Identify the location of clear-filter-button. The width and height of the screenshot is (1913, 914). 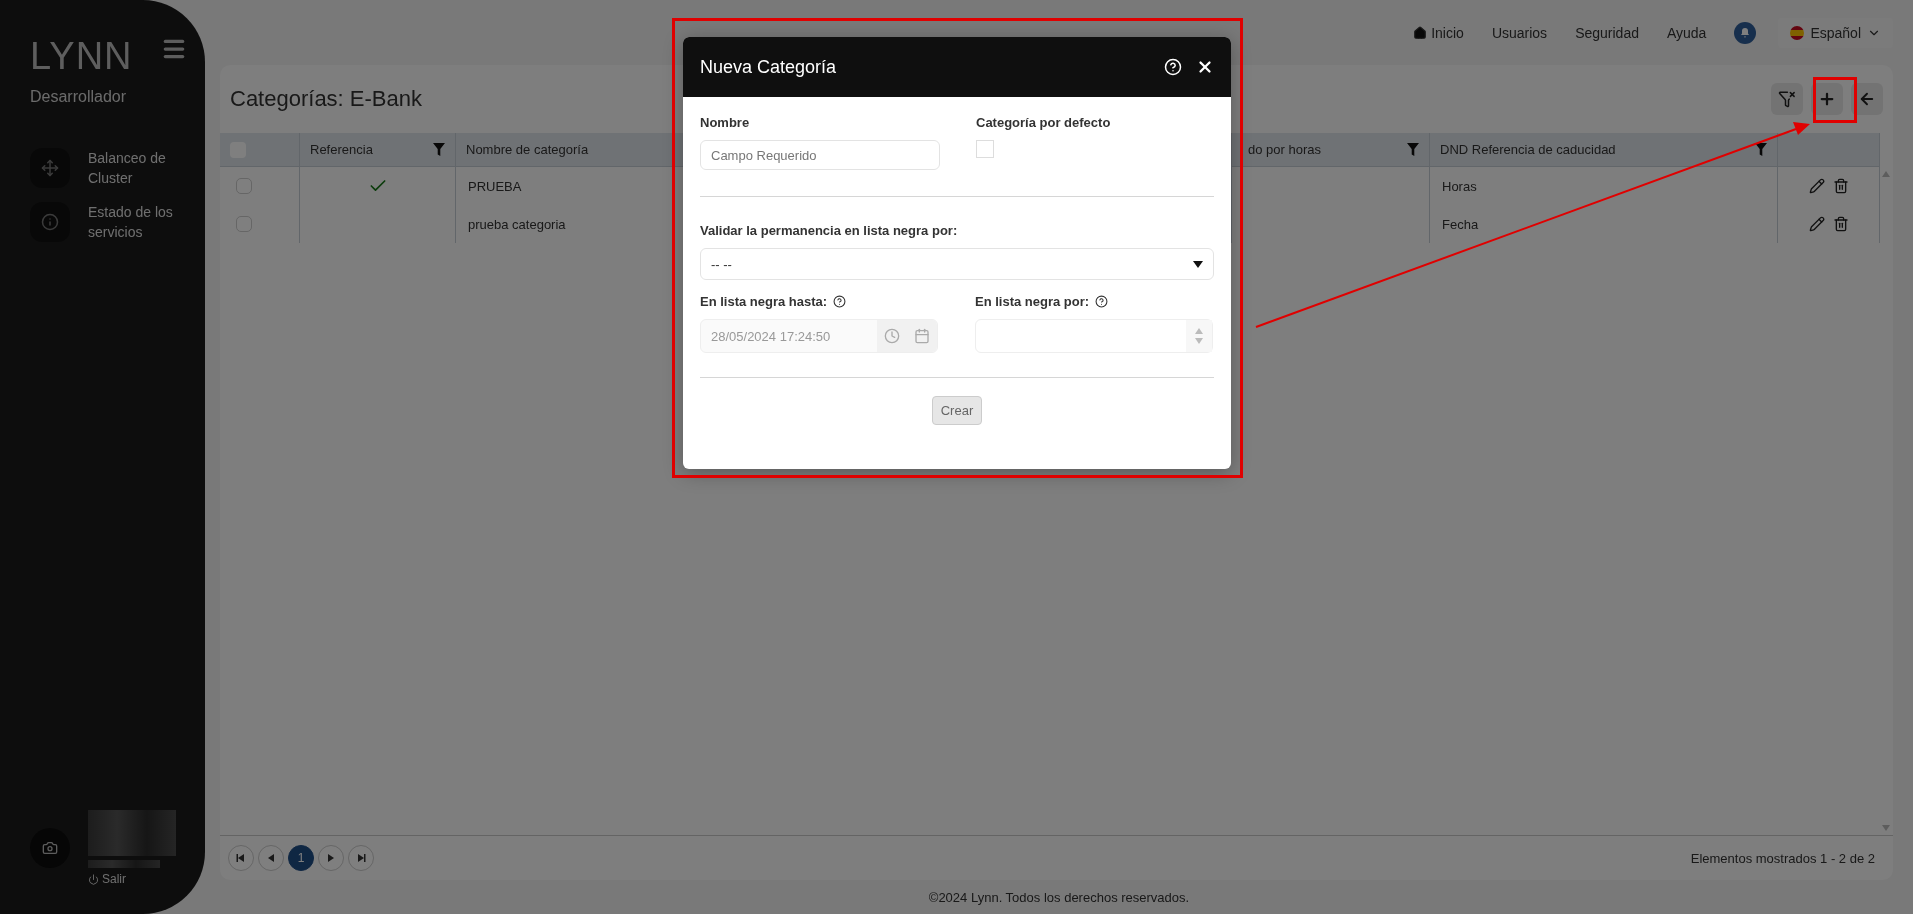
(1787, 99).